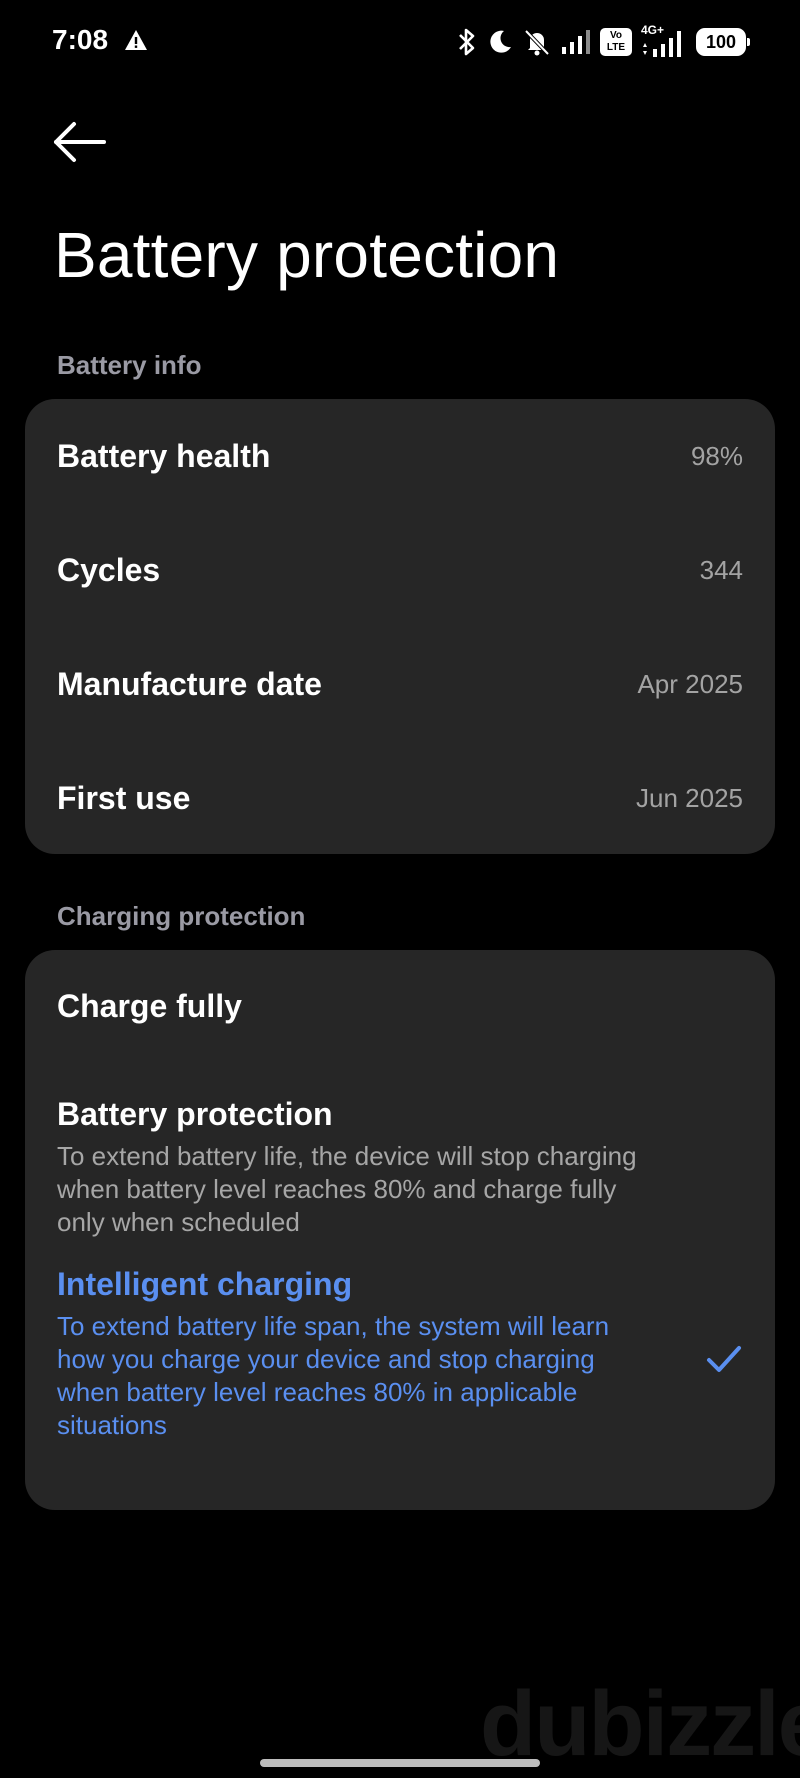 Image resolution: width=800 pixels, height=1778 pixels. What do you see at coordinates (724, 1359) in the screenshot?
I see `checkmark-icon` at bounding box center [724, 1359].